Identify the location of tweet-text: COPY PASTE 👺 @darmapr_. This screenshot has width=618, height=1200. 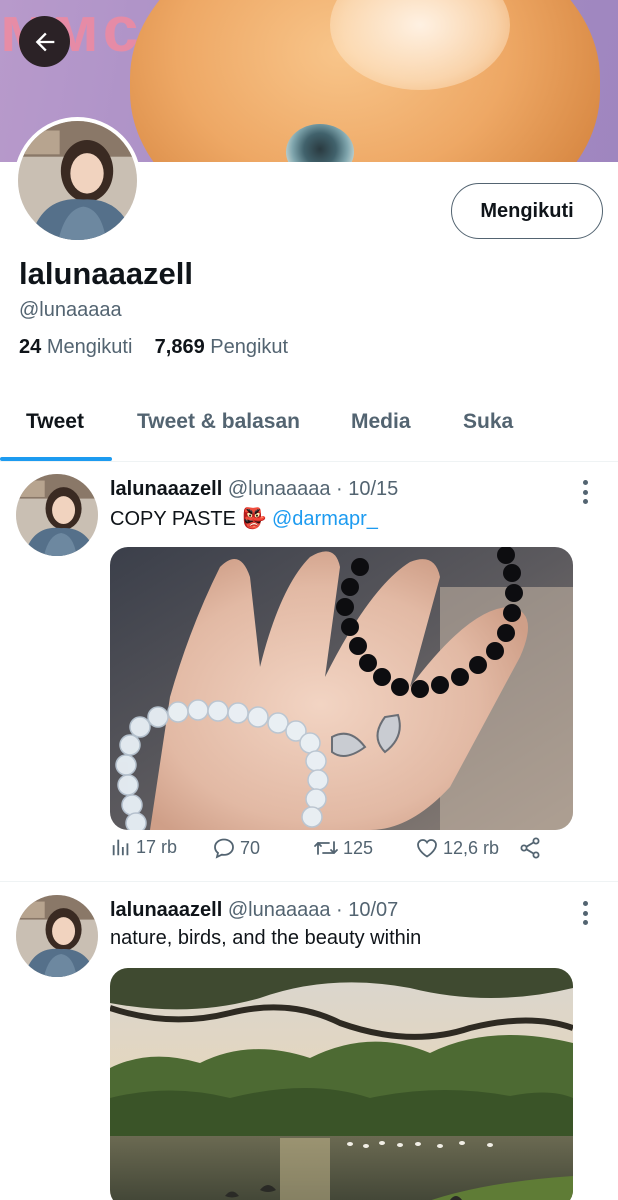
(244, 518).